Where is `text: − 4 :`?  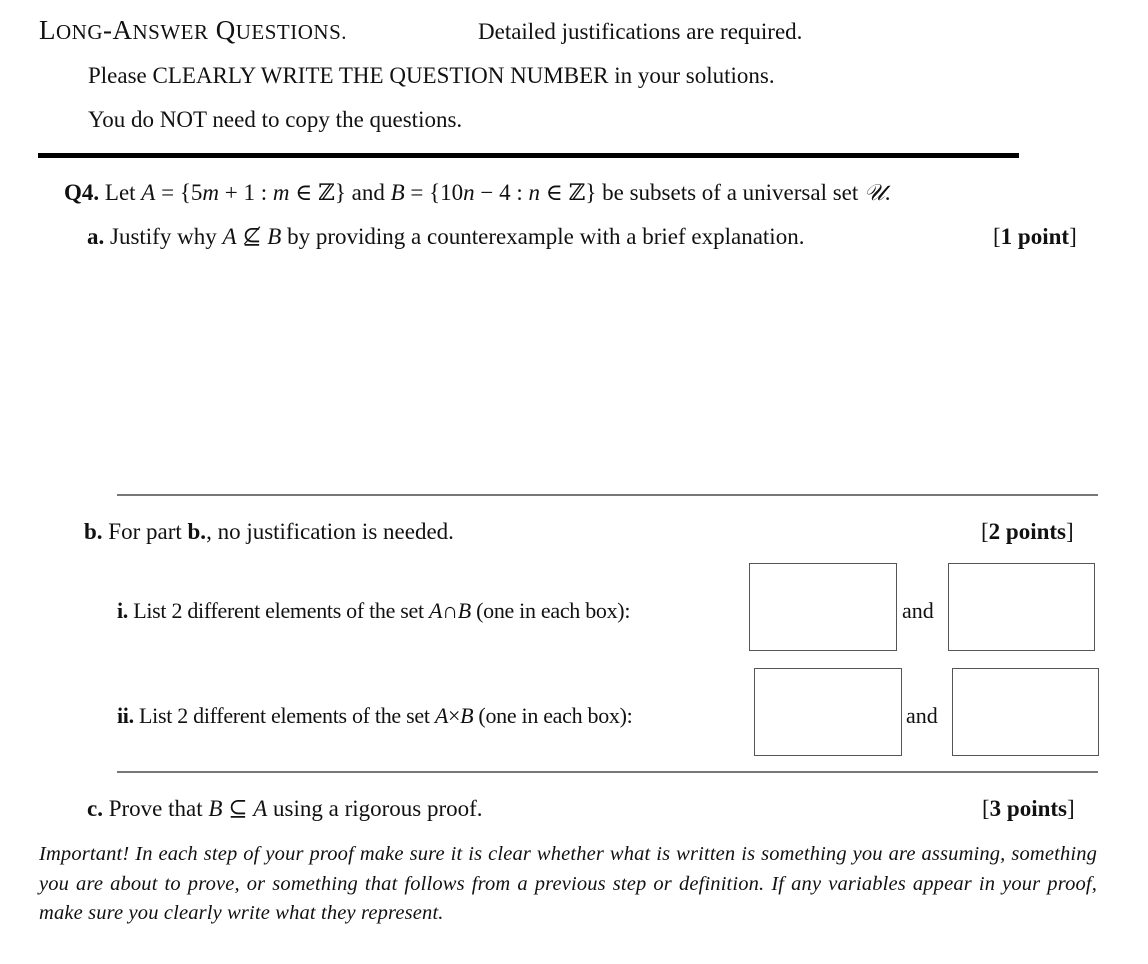
text: − 4 : is located at coordinates (501, 192).